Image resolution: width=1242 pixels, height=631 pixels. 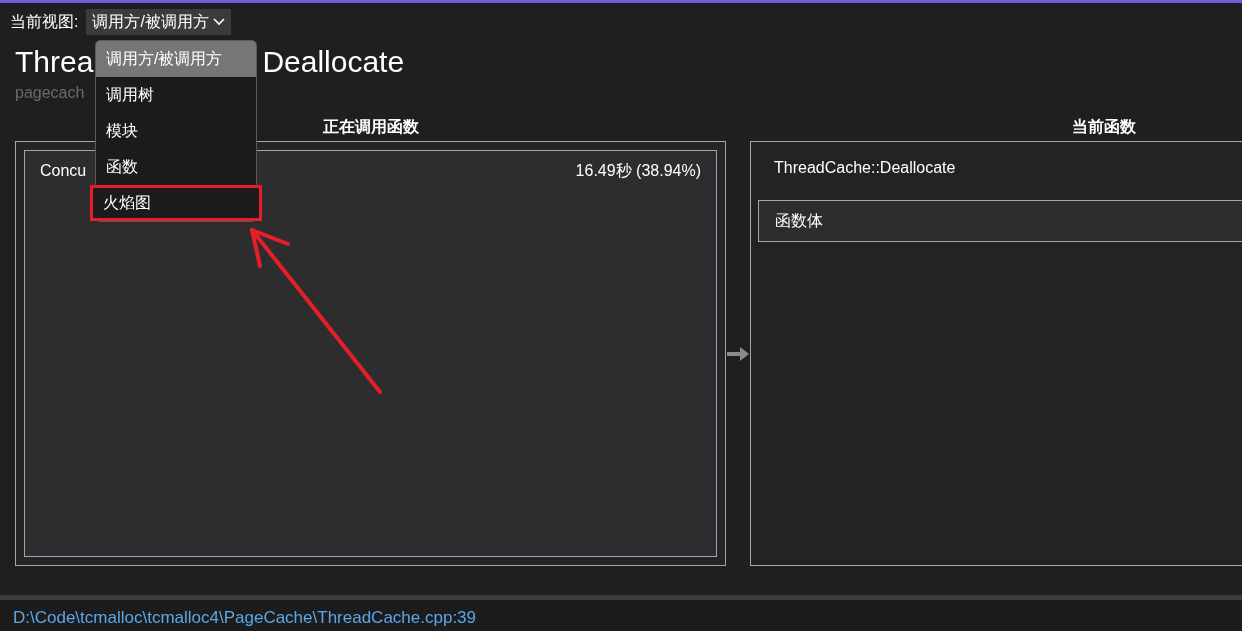 What do you see at coordinates (1000, 221) in the screenshot?
I see `function-body-block: 函数体` at bounding box center [1000, 221].